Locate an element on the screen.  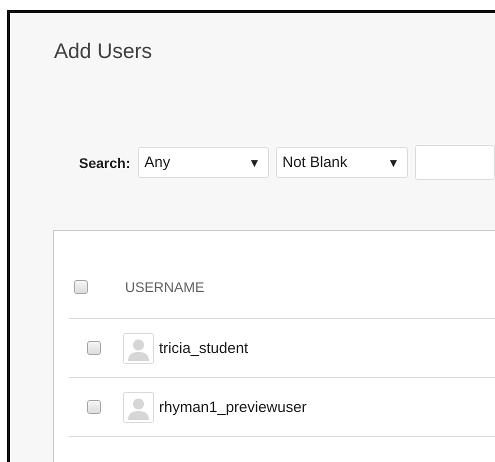
column-header: USERNAME is located at coordinates (164, 286).